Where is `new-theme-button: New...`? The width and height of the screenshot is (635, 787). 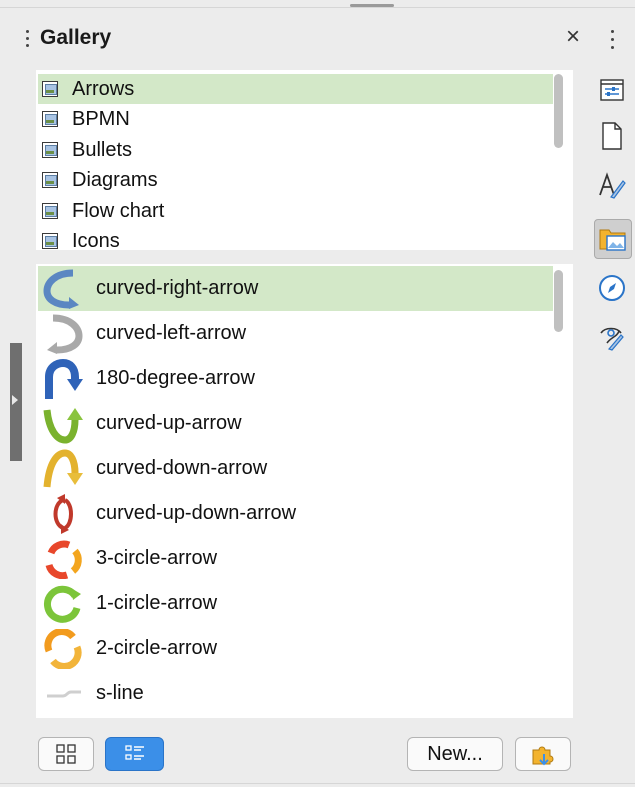 new-theme-button: New... is located at coordinates (455, 754).